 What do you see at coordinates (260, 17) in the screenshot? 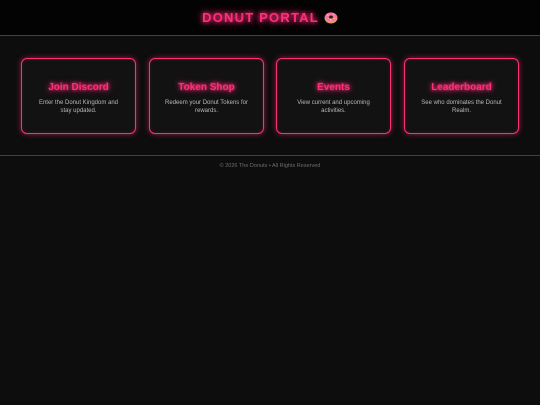
I see `site-title: DONUT PORTAL` at bounding box center [260, 17].